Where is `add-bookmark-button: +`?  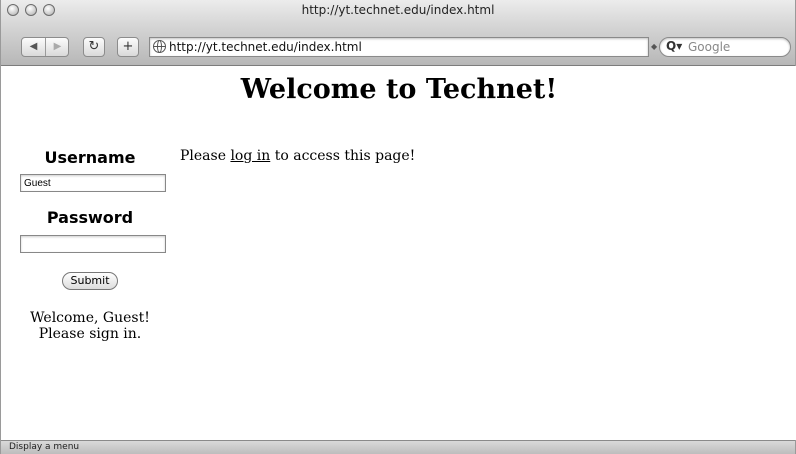
add-bookmark-button: + is located at coordinates (128, 47).